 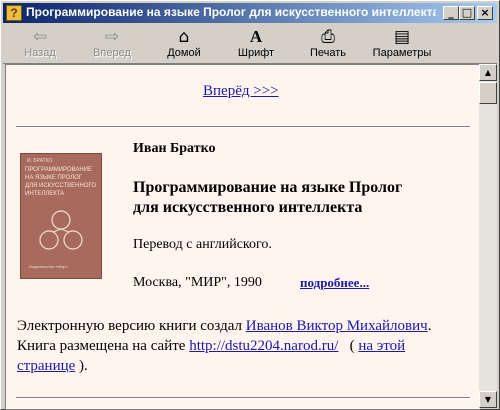 What do you see at coordinates (328, 53) in the screenshot?
I see `print-label: Печать` at bounding box center [328, 53].